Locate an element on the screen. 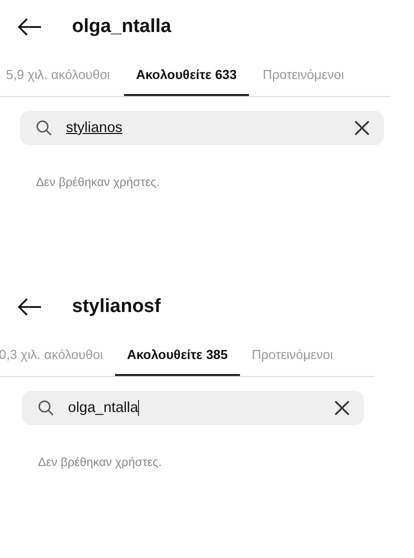 Image resolution: width=414 pixels, height=558 pixels. tab: Ακολουθείτε 633 is located at coordinates (186, 77).